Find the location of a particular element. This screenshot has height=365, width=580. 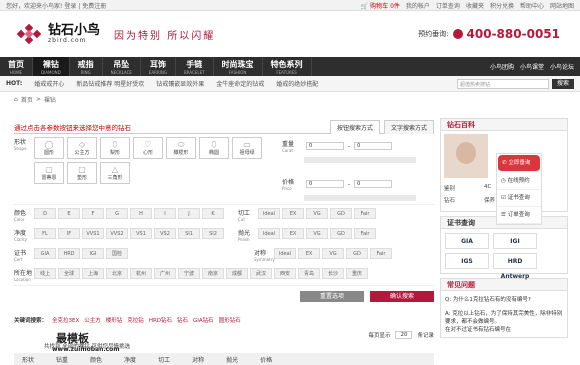

classroom-link: 小鸟课堂 is located at coordinates (532, 66).